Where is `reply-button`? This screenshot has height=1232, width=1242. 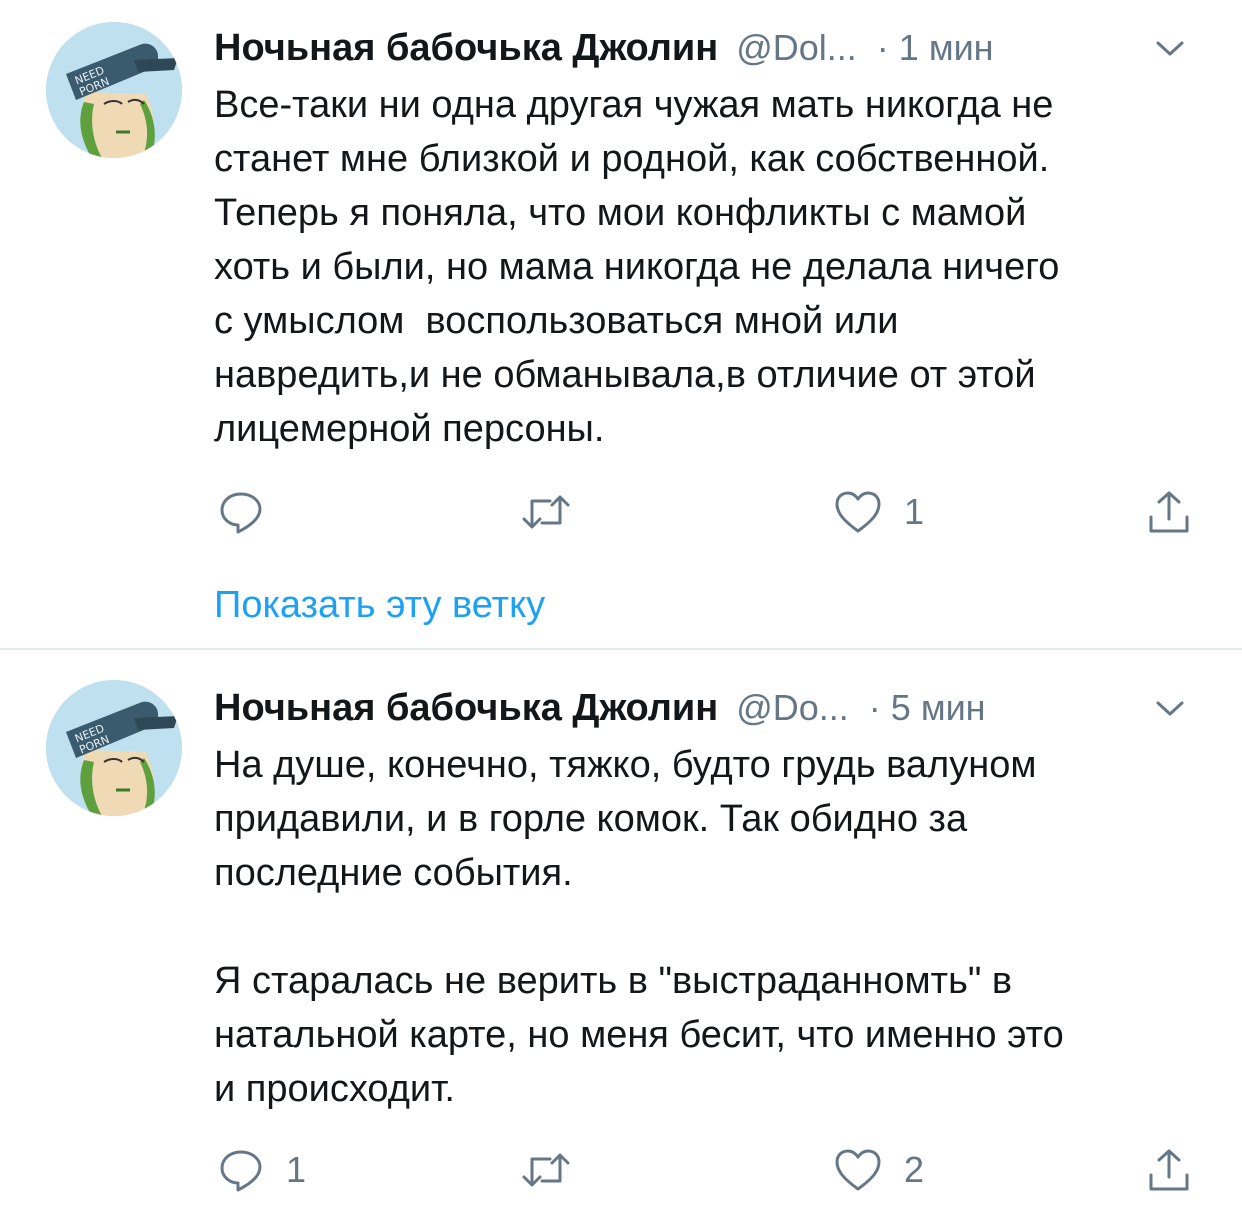 reply-button is located at coordinates (252, 512).